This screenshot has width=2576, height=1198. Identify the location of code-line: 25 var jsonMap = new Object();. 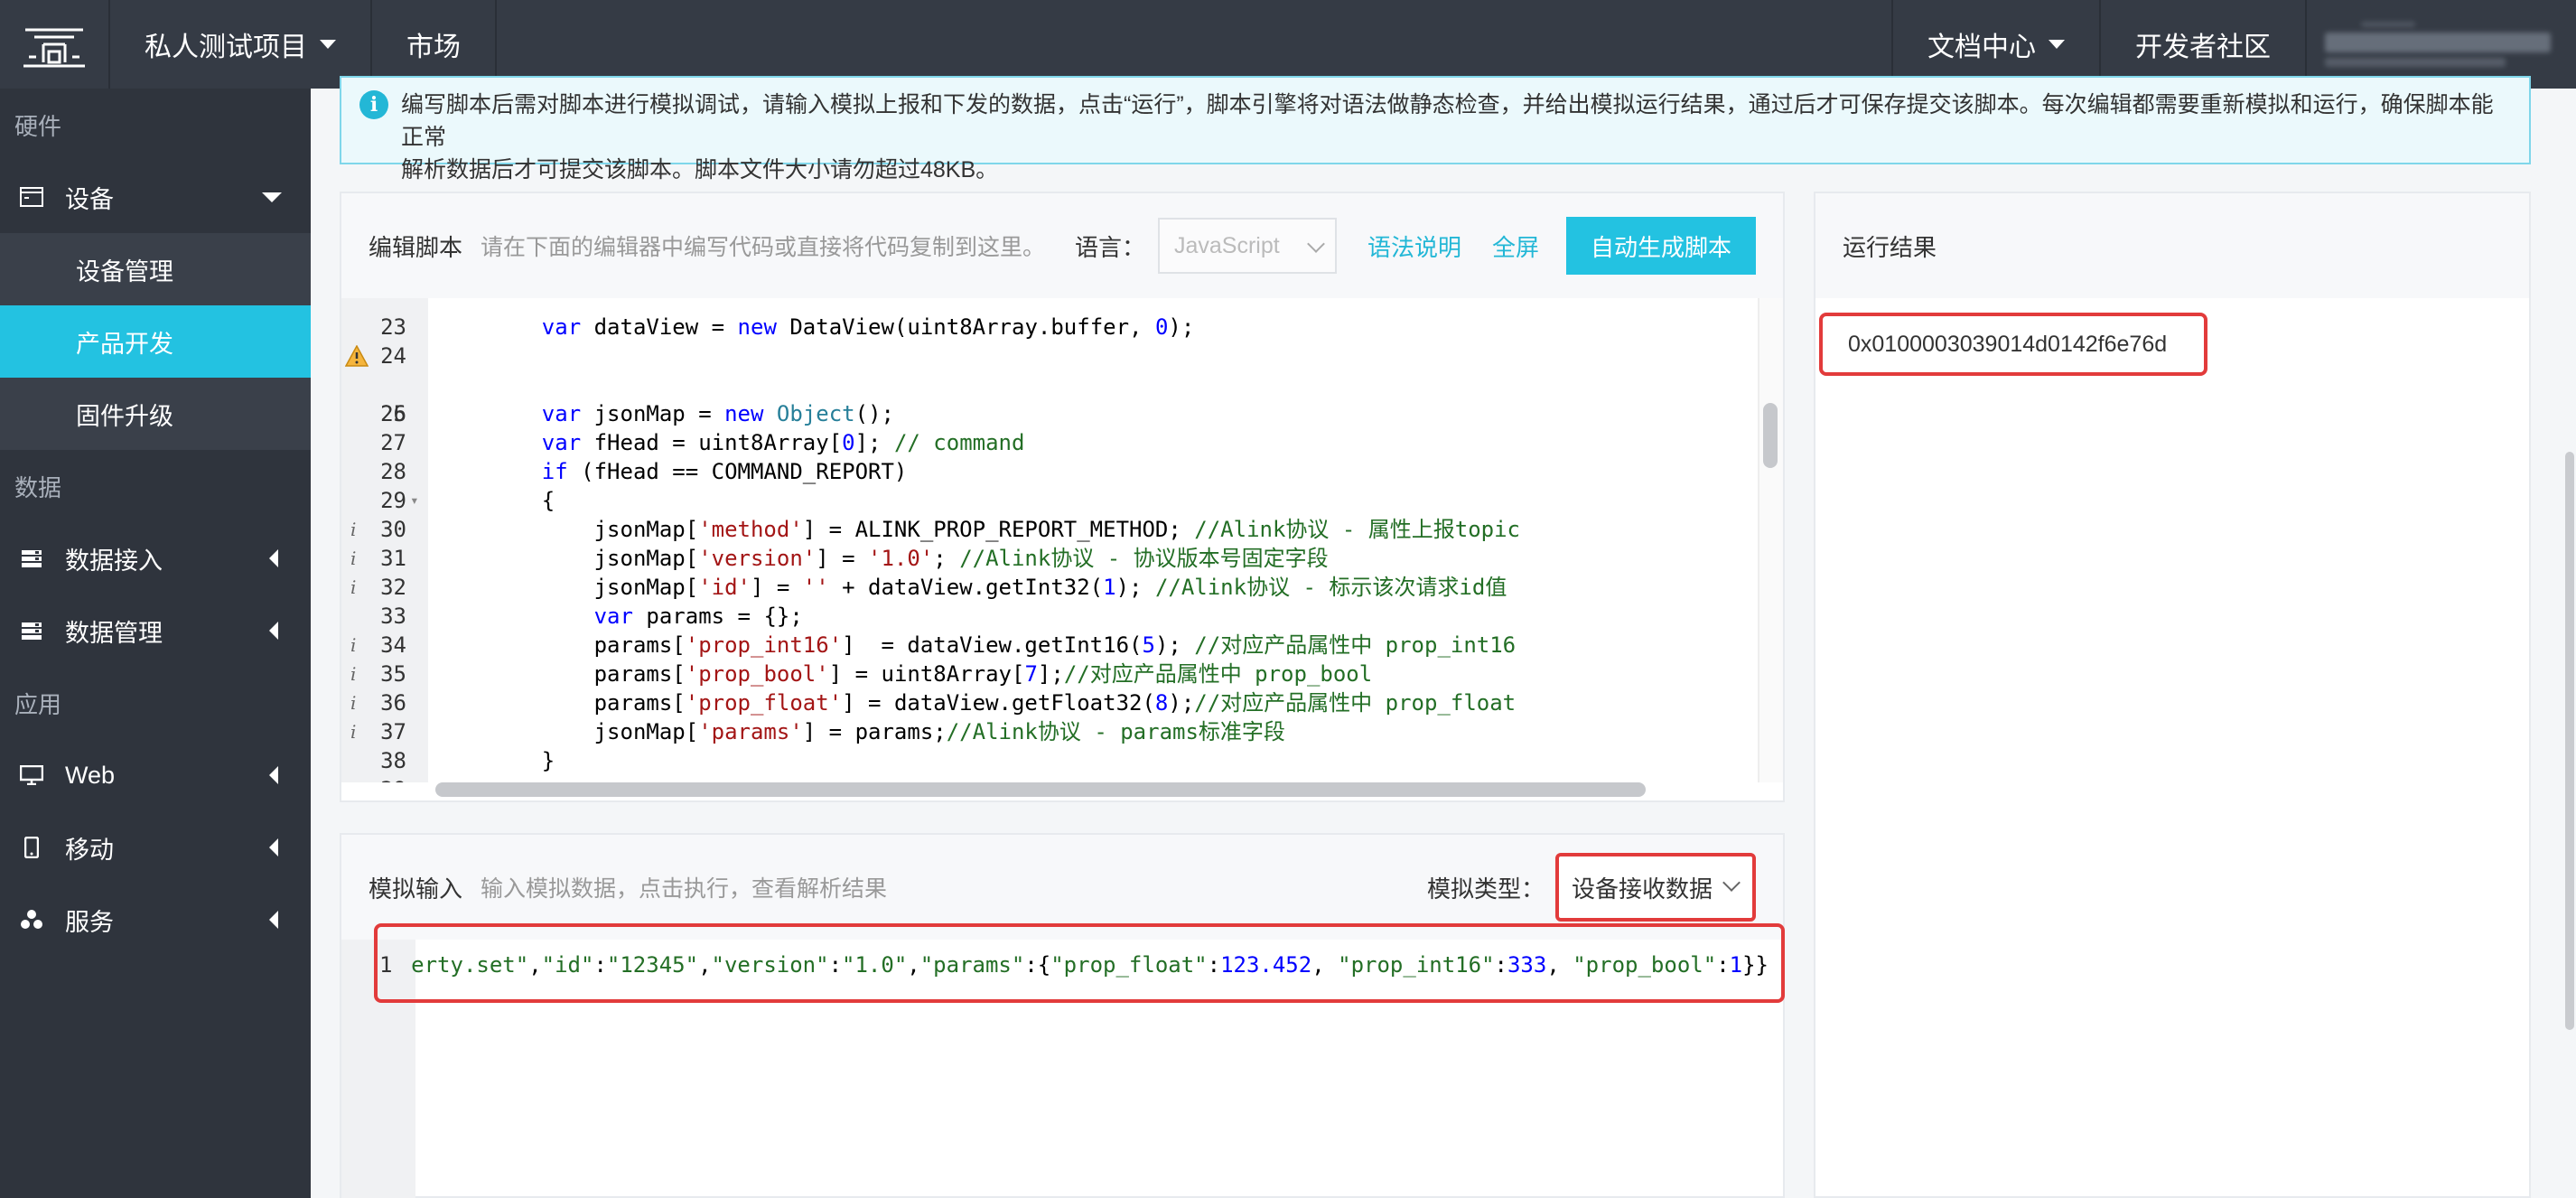
(1049, 384).